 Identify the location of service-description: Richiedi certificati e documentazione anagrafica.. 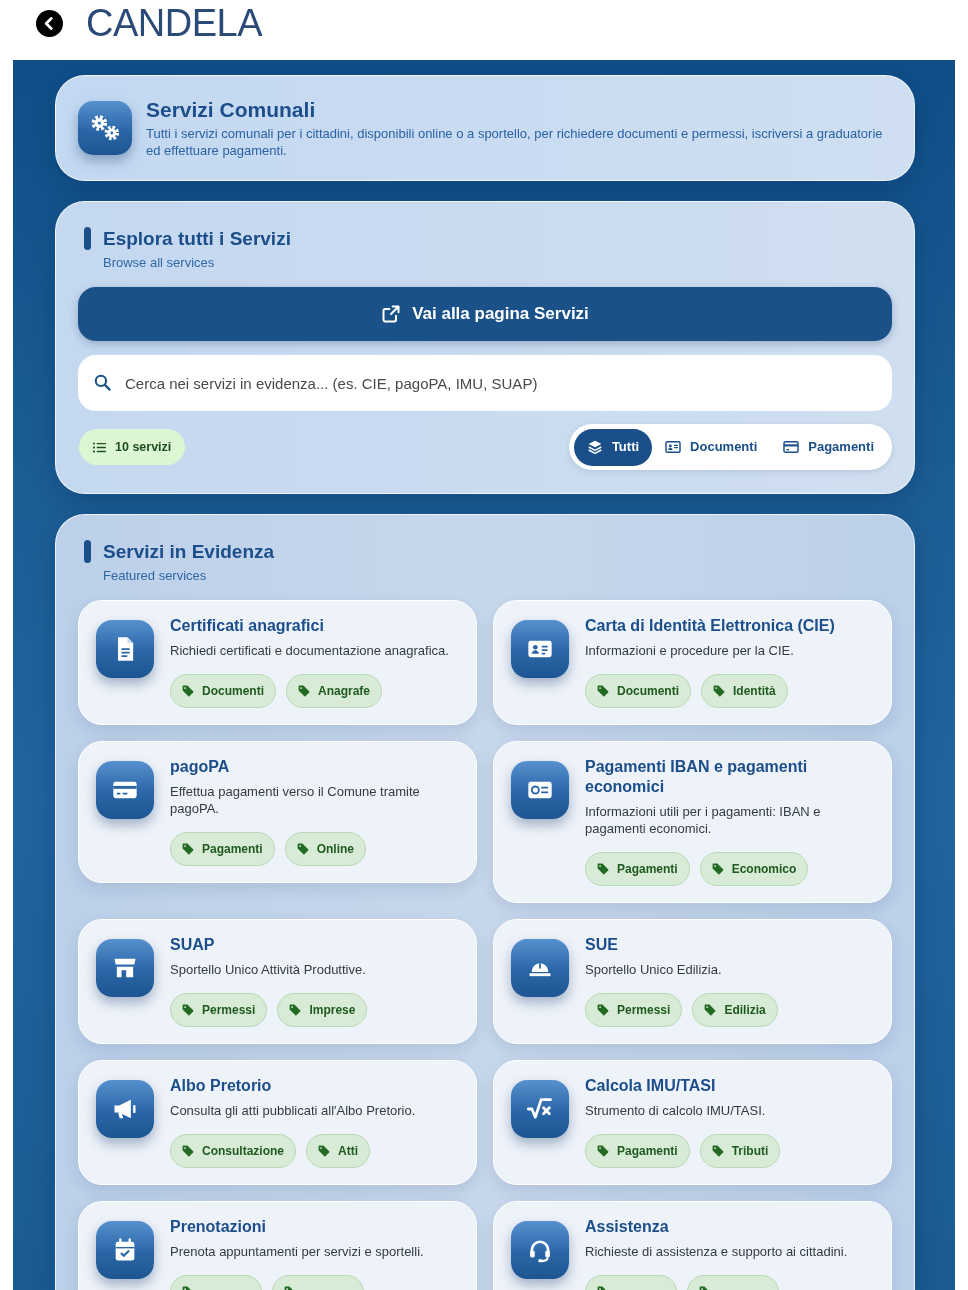
(310, 650).